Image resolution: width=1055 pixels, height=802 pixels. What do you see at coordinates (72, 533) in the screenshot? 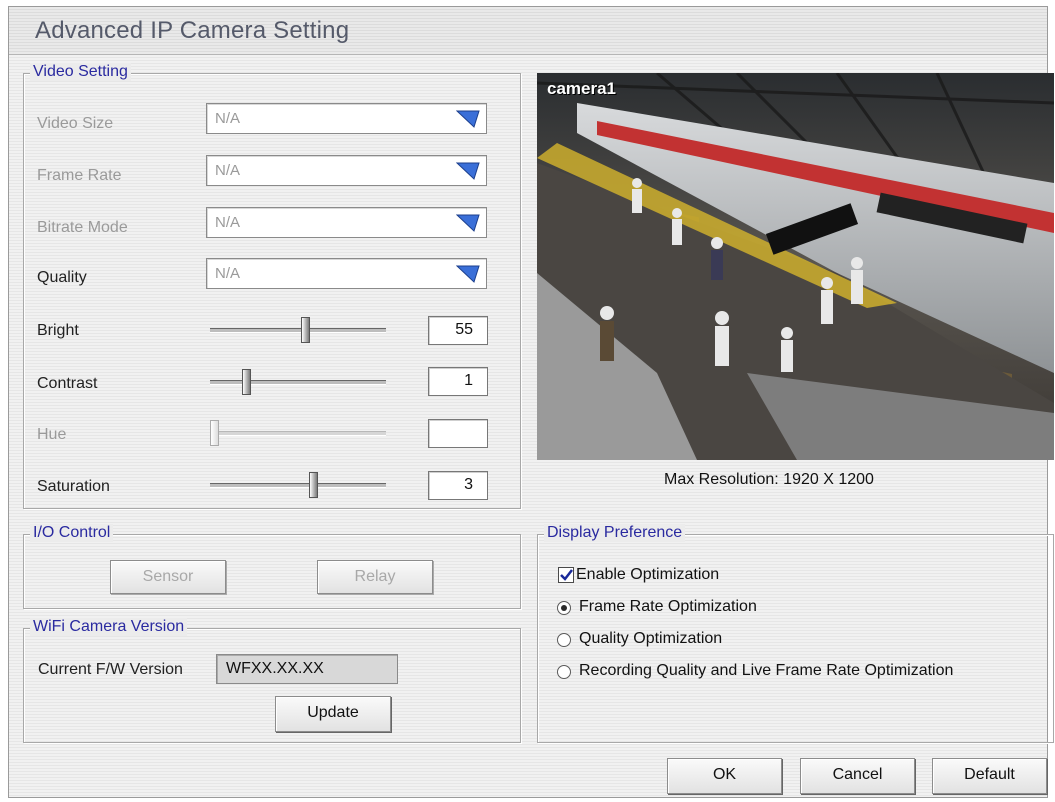
I see `io-control-legend: I/O Control` at bounding box center [72, 533].